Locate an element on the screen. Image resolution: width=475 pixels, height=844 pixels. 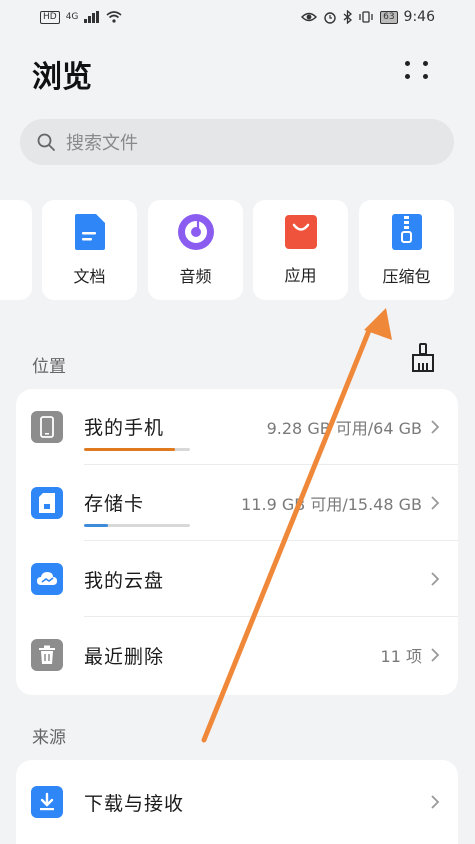
category-card-archives: 压缩包 is located at coordinates (406, 250).